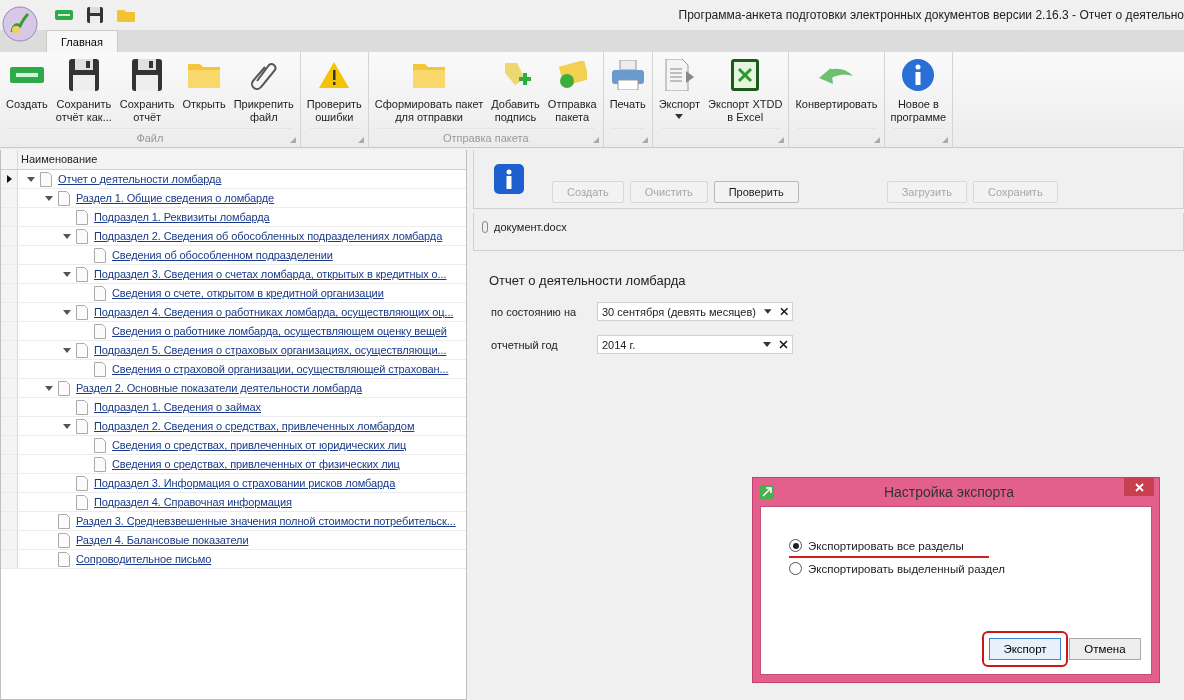 The width and height of the screenshot is (1184, 700). Describe the element at coordinates (279, 331) in the screenshot. I see `tree-item-link: Сведения о работнике ломбарда, осуществляющем оценку вещей` at that location.